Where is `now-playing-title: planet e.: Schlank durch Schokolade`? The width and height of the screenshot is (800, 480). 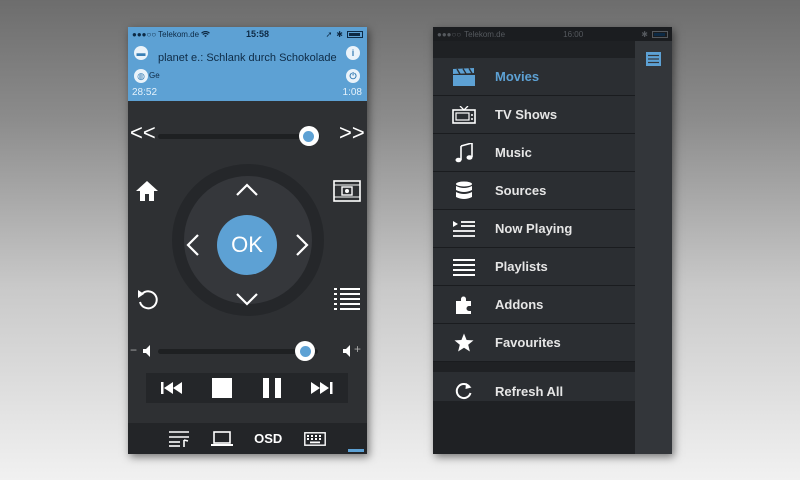
now-playing-title: planet e.: Schlank durch Schokolade is located at coordinates (247, 58).